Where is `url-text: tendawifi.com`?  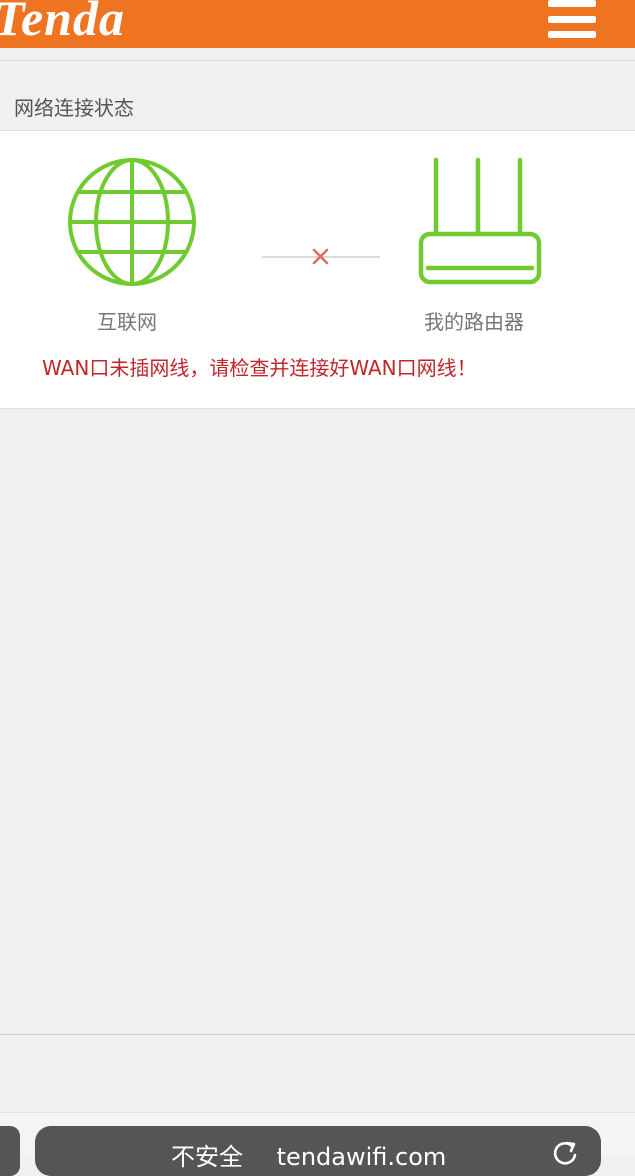 url-text: tendawifi.com is located at coordinates (361, 1157).